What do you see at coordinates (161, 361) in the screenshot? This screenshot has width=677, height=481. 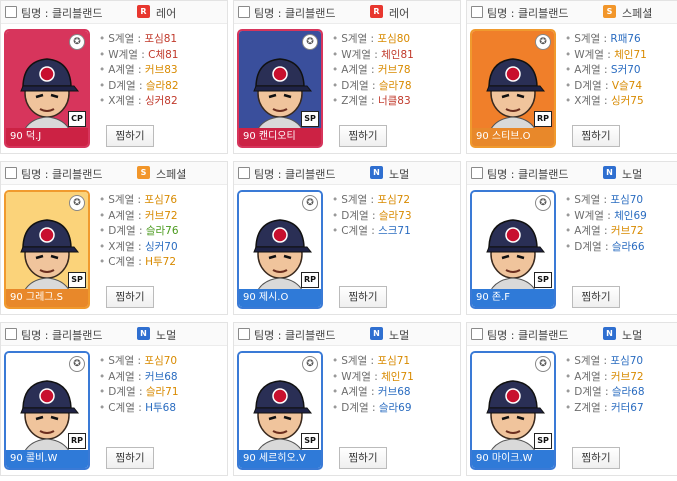 I see `stat-value: 포심70` at bounding box center [161, 361].